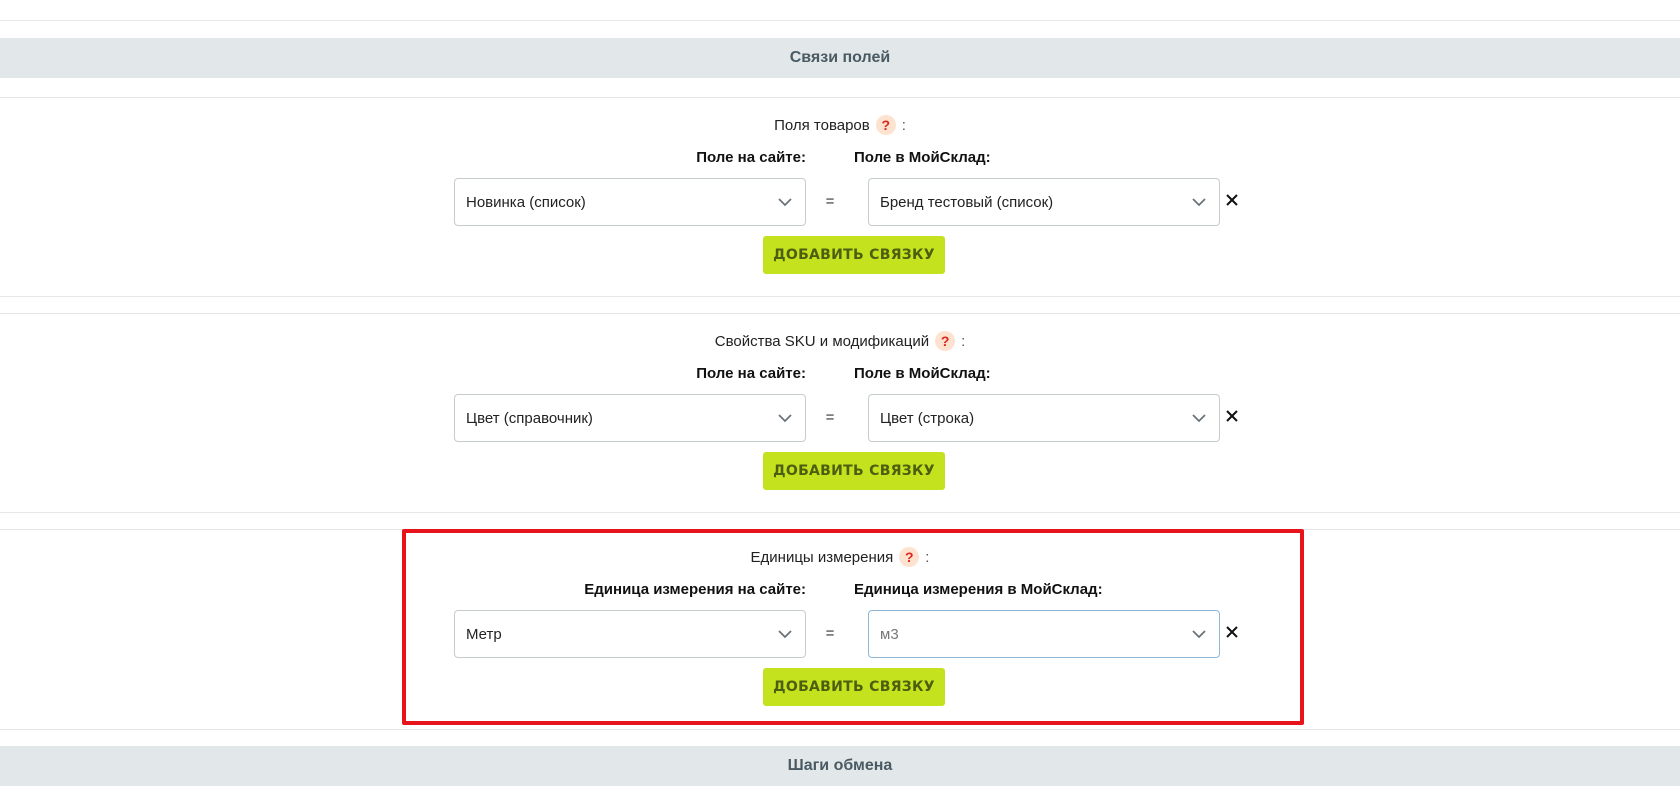 This screenshot has width=1680, height=801. I want to click on block-title-text: Единицы измерения, so click(822, 557).